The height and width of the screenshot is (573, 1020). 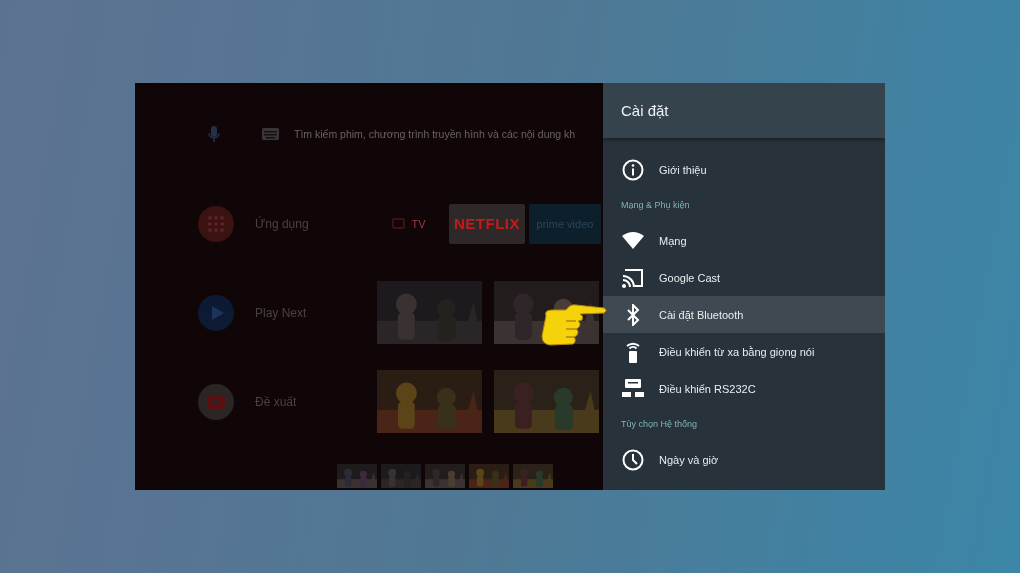 What do you see at coordinates (655, 205) in the screenshot?
I see `section-heading: Mạng & Phụ kiện` at bounding box center [655, 205].